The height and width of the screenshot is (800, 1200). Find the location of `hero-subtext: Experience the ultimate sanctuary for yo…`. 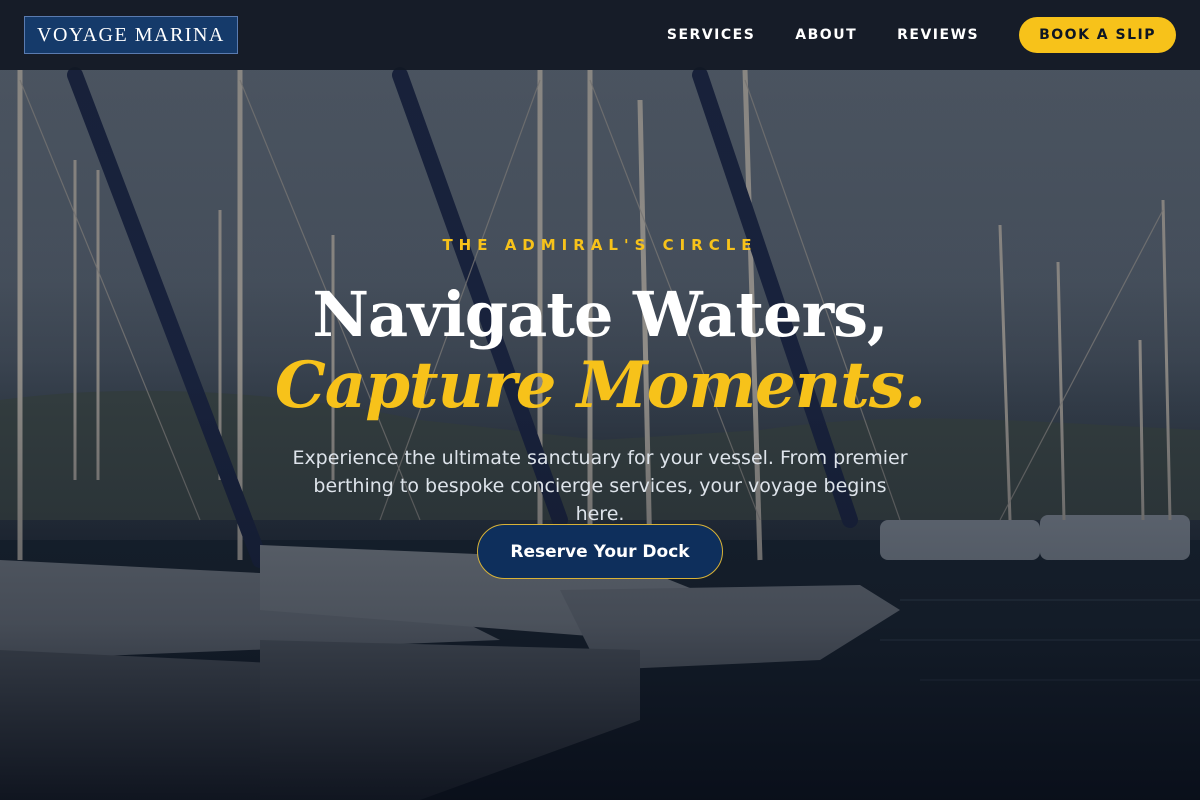

hero-subtext: Experience the ultimate sanctuary for yo… is located at coordinates (600, 486).